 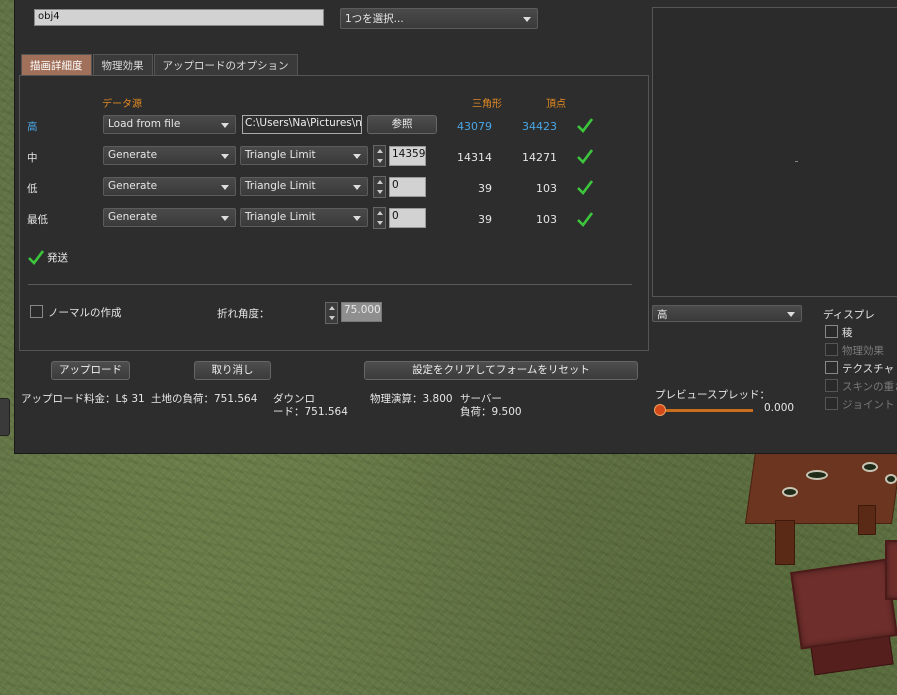 What do you see at coordinates (868, 369) in the screenshot?
I see `textures-label: テクスチャ` at bounding box center [868, 369].